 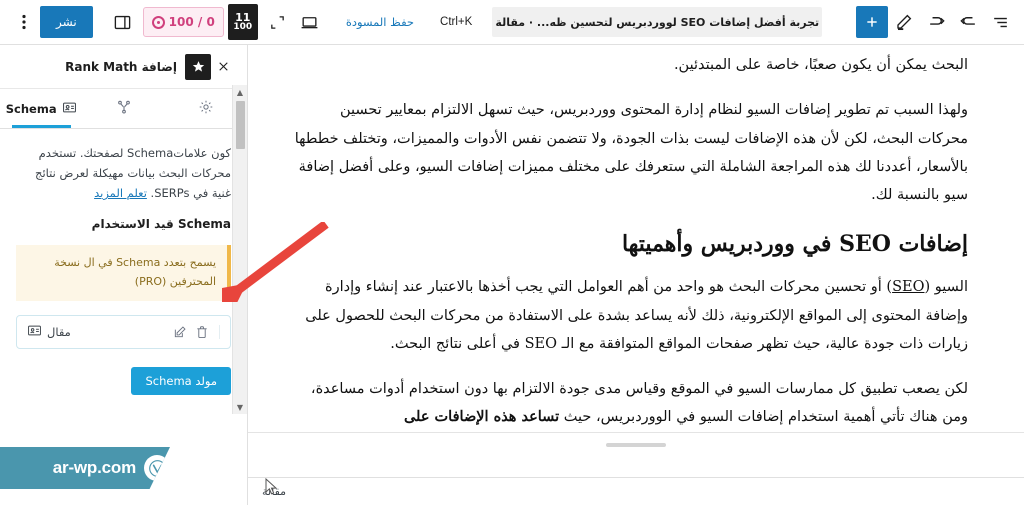 I want to click on schema-item-actions, so click(x=196, y=331).